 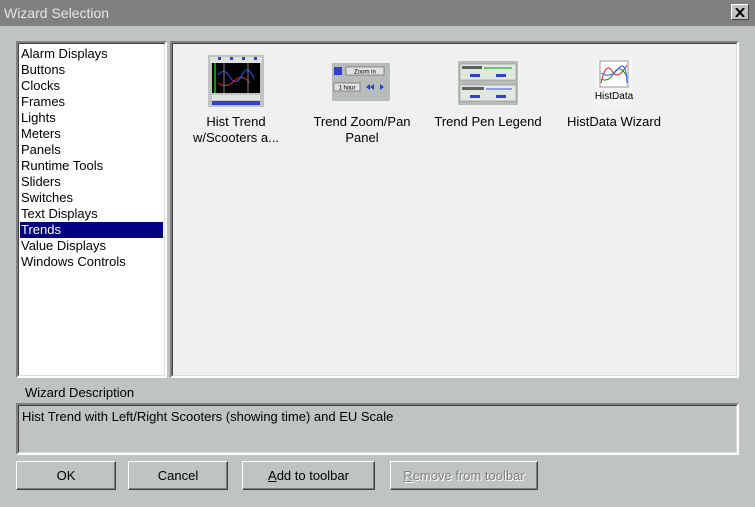 What do you see at coordinates (91, 230) in the screenshot?
I see `category-item-trends: Trends` at bounding box center [91, 230].